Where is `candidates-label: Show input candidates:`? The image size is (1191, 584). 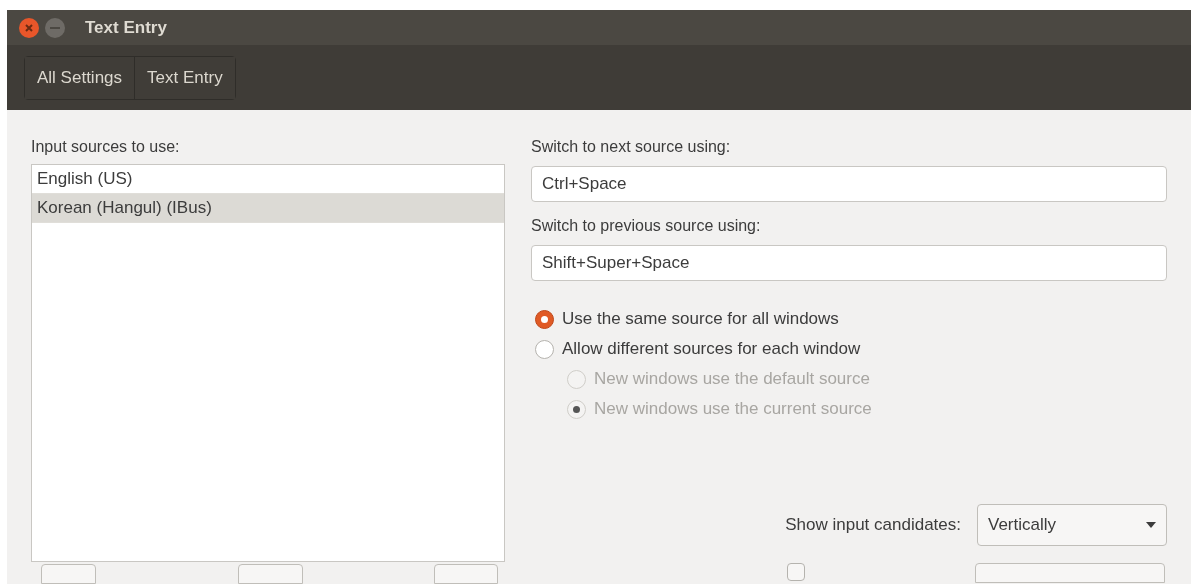
candidates-label: Show input candidates: is located at coordinates (873, 525).